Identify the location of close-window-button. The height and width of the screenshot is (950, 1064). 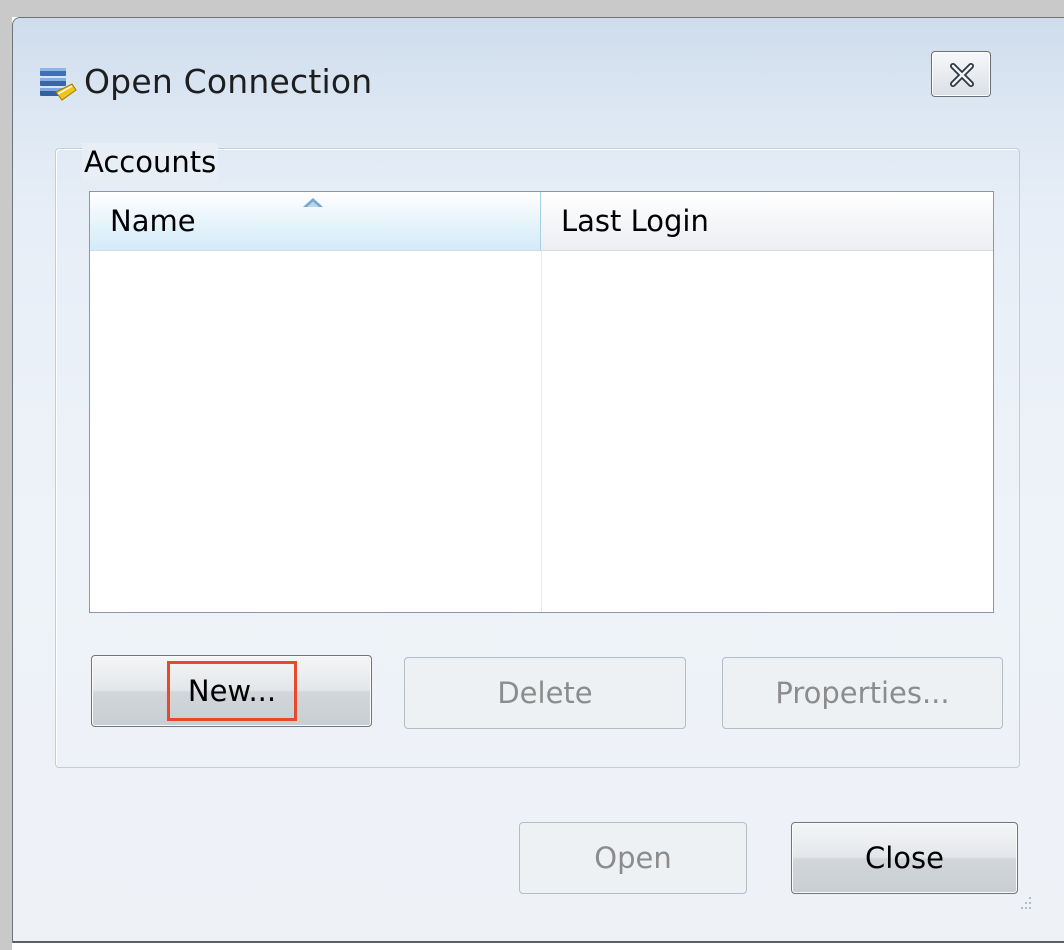
(961, 74).